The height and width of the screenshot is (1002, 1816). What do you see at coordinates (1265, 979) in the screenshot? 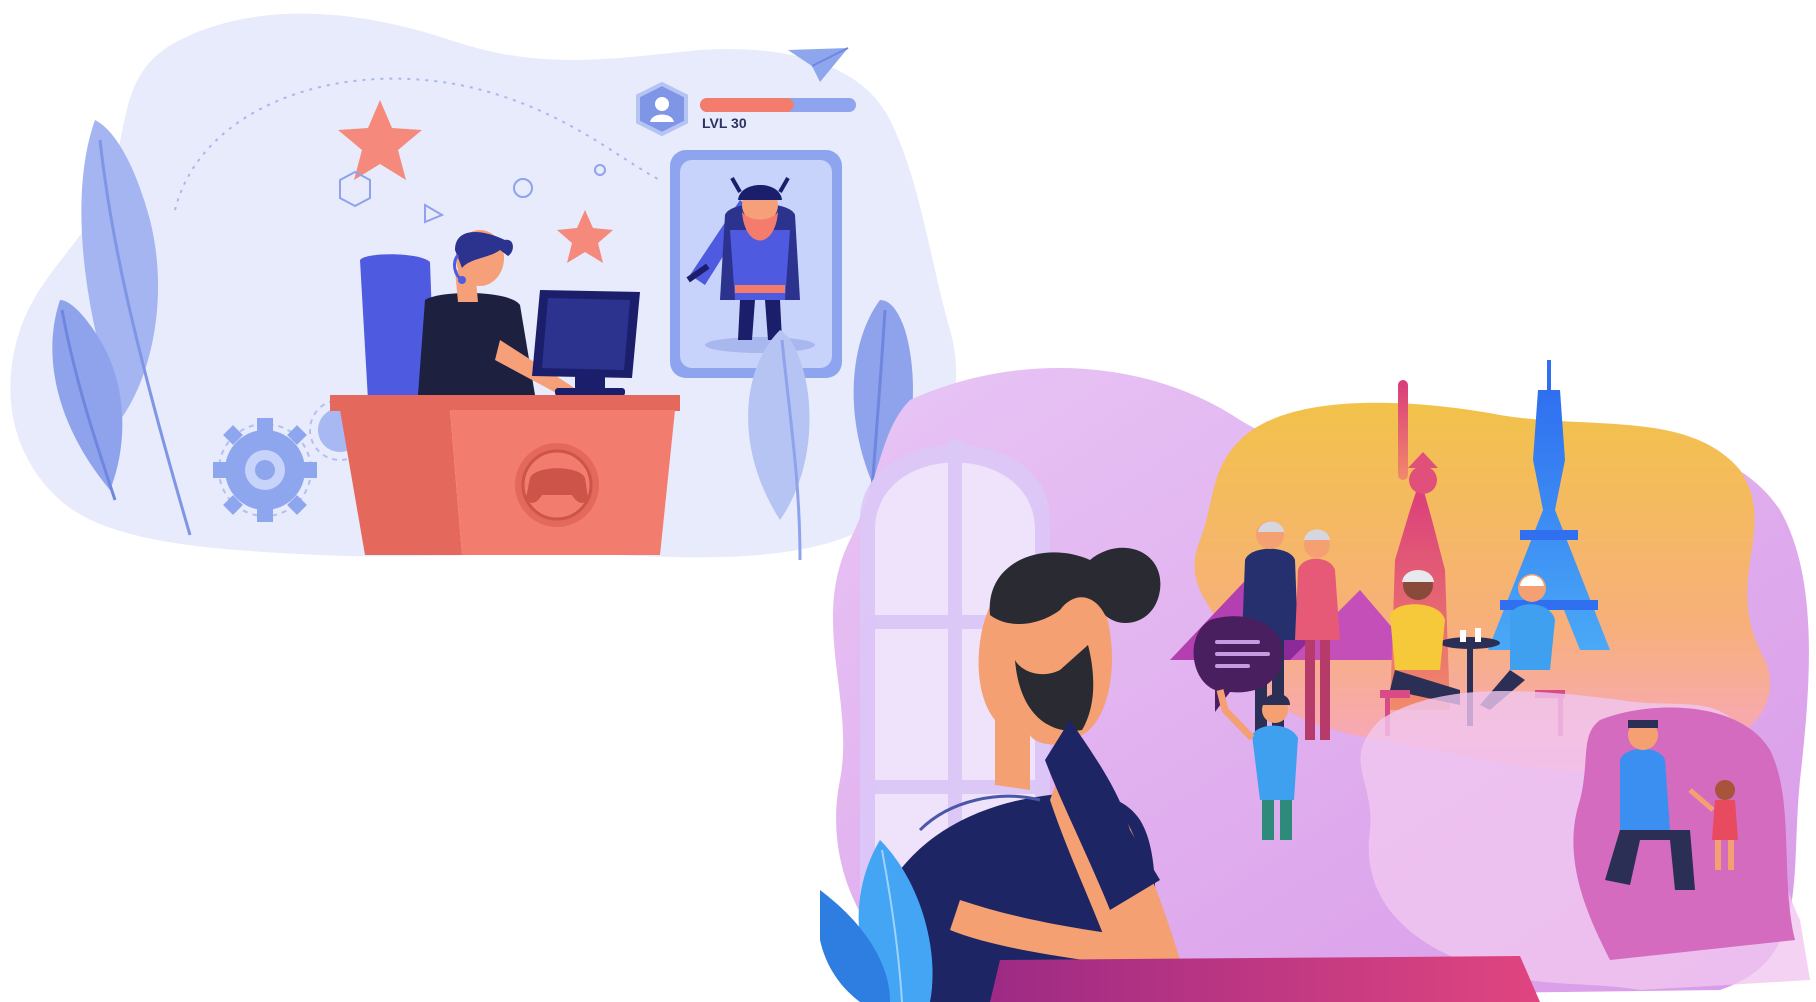
I see `desk` at bounding box center [1265, 979].